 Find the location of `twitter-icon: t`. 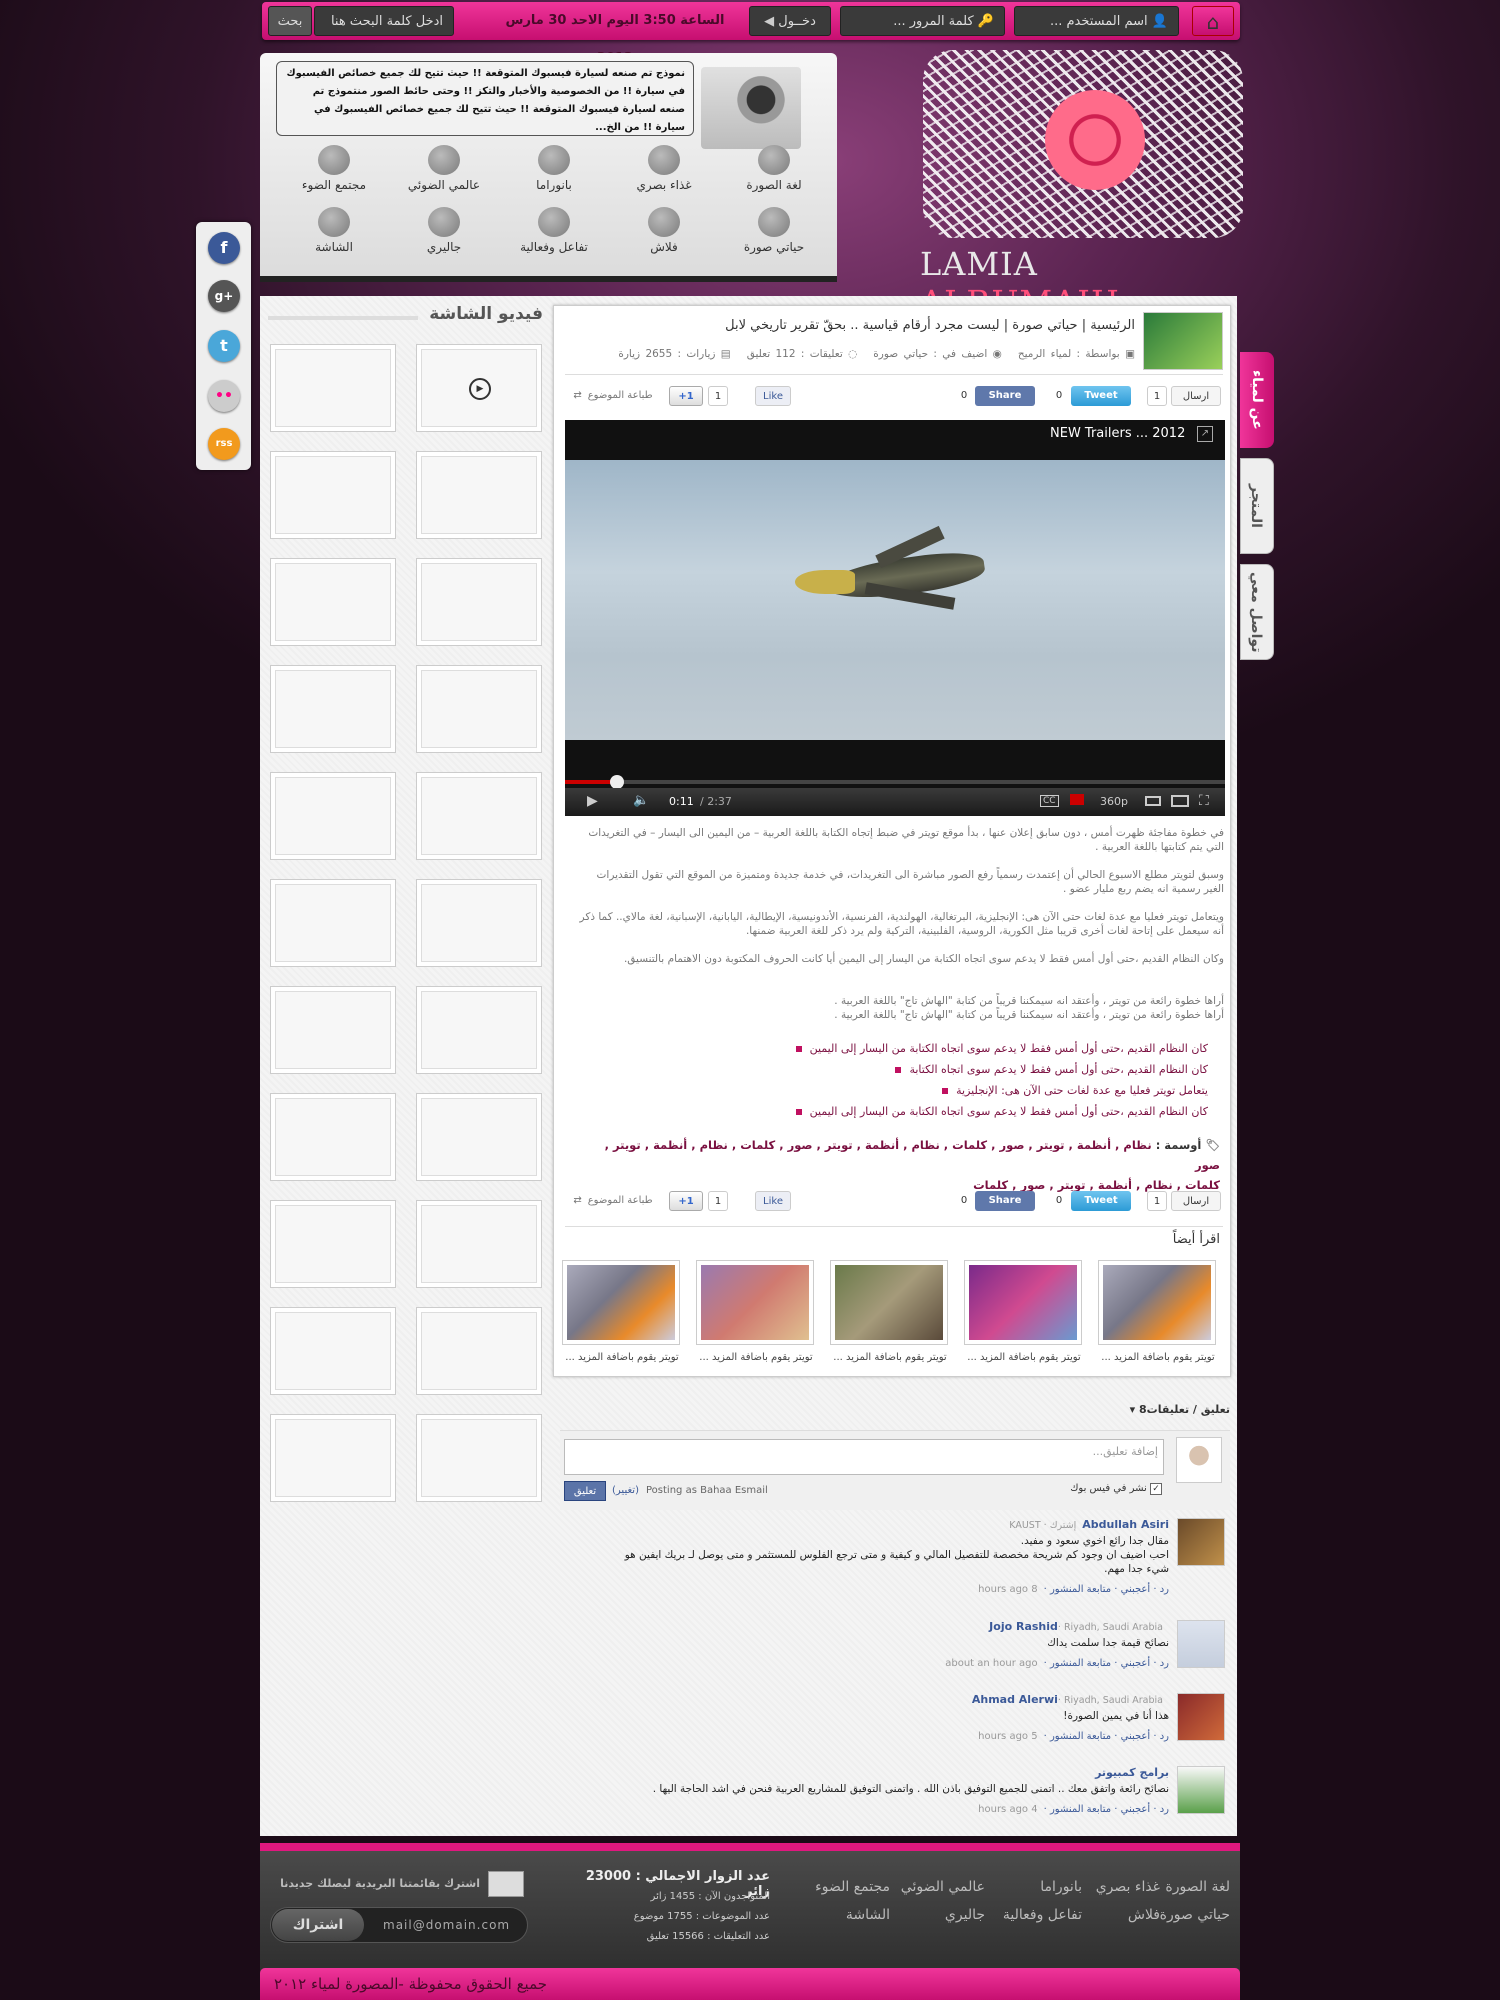

twitter-icon: t is located at coordinates (224, 346).